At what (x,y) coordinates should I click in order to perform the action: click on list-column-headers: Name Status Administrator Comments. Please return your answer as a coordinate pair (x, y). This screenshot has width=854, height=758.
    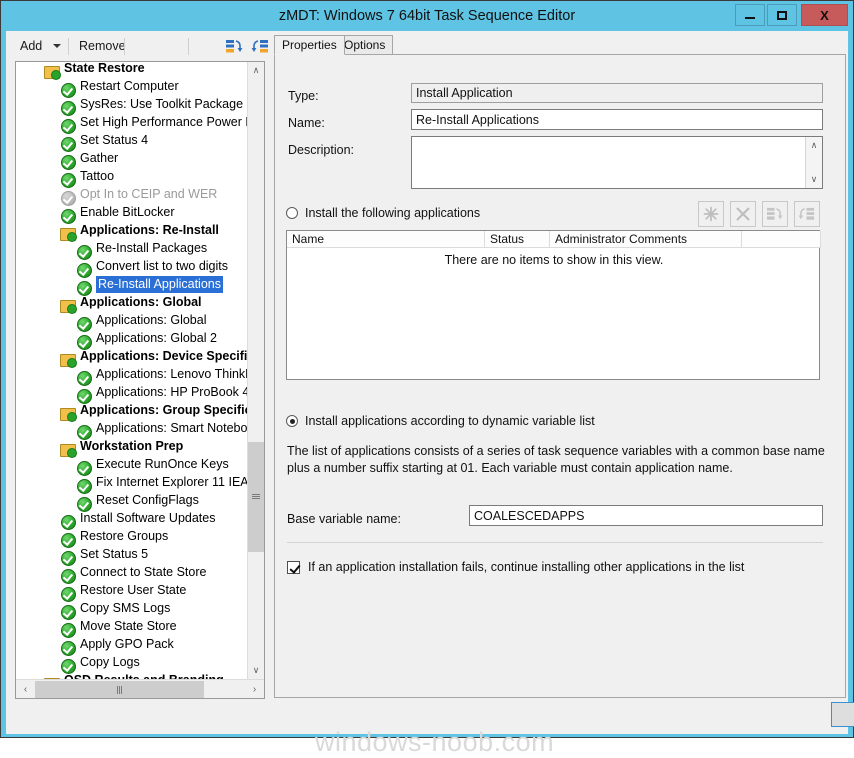
    Looking at the image, I should click on (554, 239).